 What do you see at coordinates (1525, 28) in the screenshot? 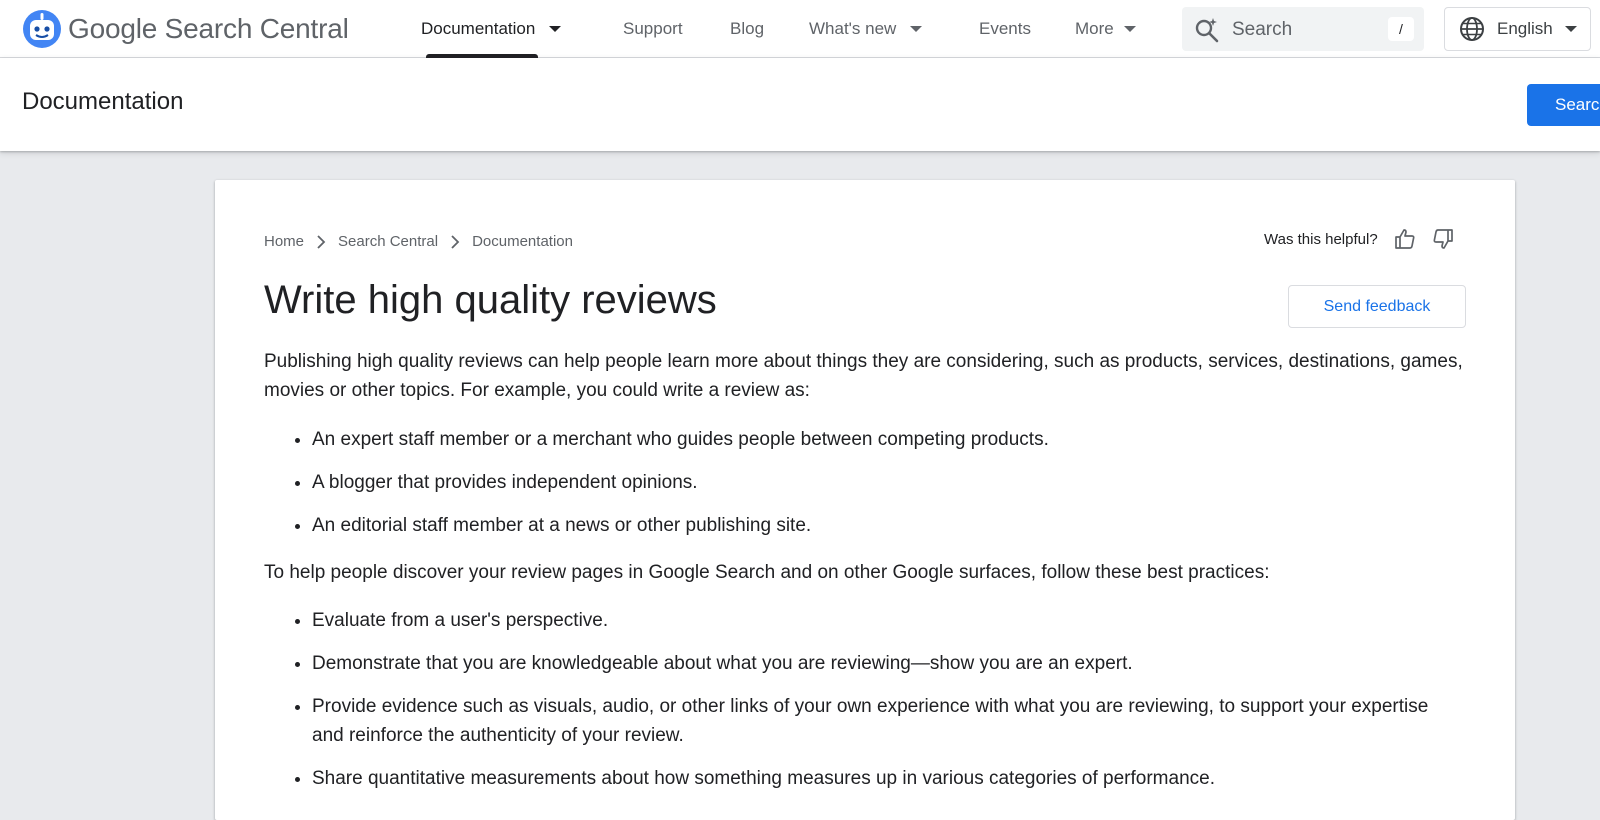
I see `language-label: English` at bounding box center [1525, 28].